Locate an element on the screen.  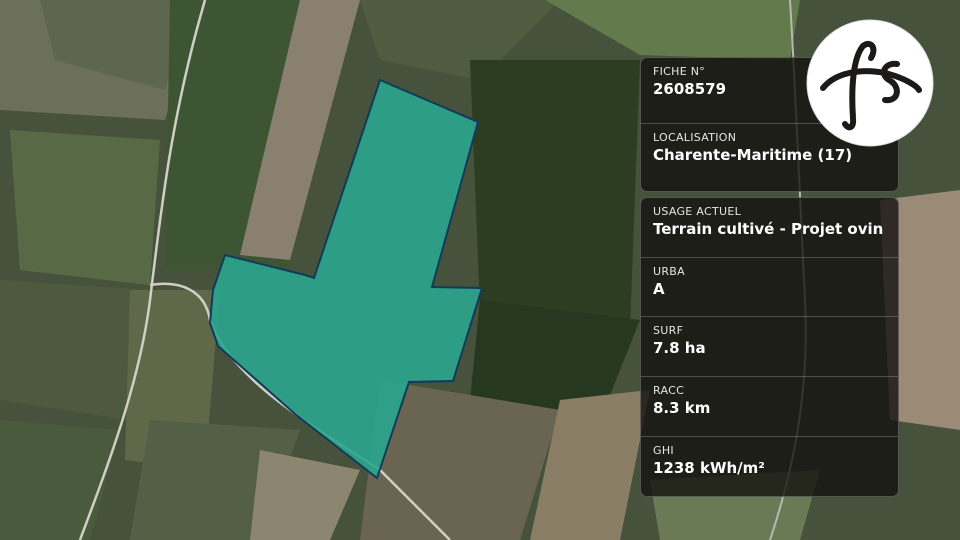
field-label: USAGE ACTUEL is located at coordinates (697, 211).